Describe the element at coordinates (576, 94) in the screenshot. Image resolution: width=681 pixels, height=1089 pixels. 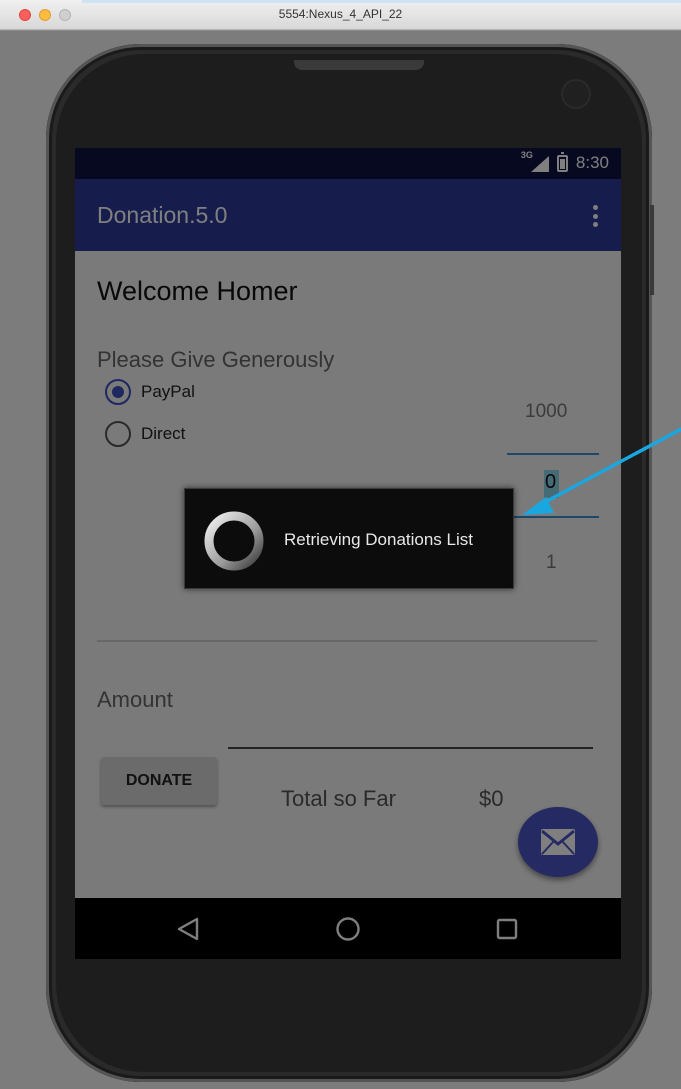
I see `front-camera` at that location.